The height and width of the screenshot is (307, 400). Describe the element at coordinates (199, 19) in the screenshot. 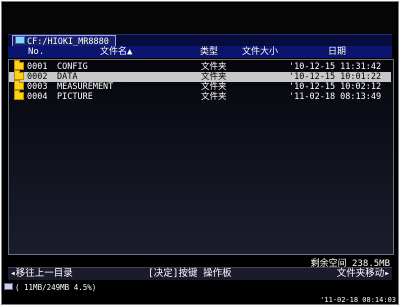

I see `top-bar` at that location.